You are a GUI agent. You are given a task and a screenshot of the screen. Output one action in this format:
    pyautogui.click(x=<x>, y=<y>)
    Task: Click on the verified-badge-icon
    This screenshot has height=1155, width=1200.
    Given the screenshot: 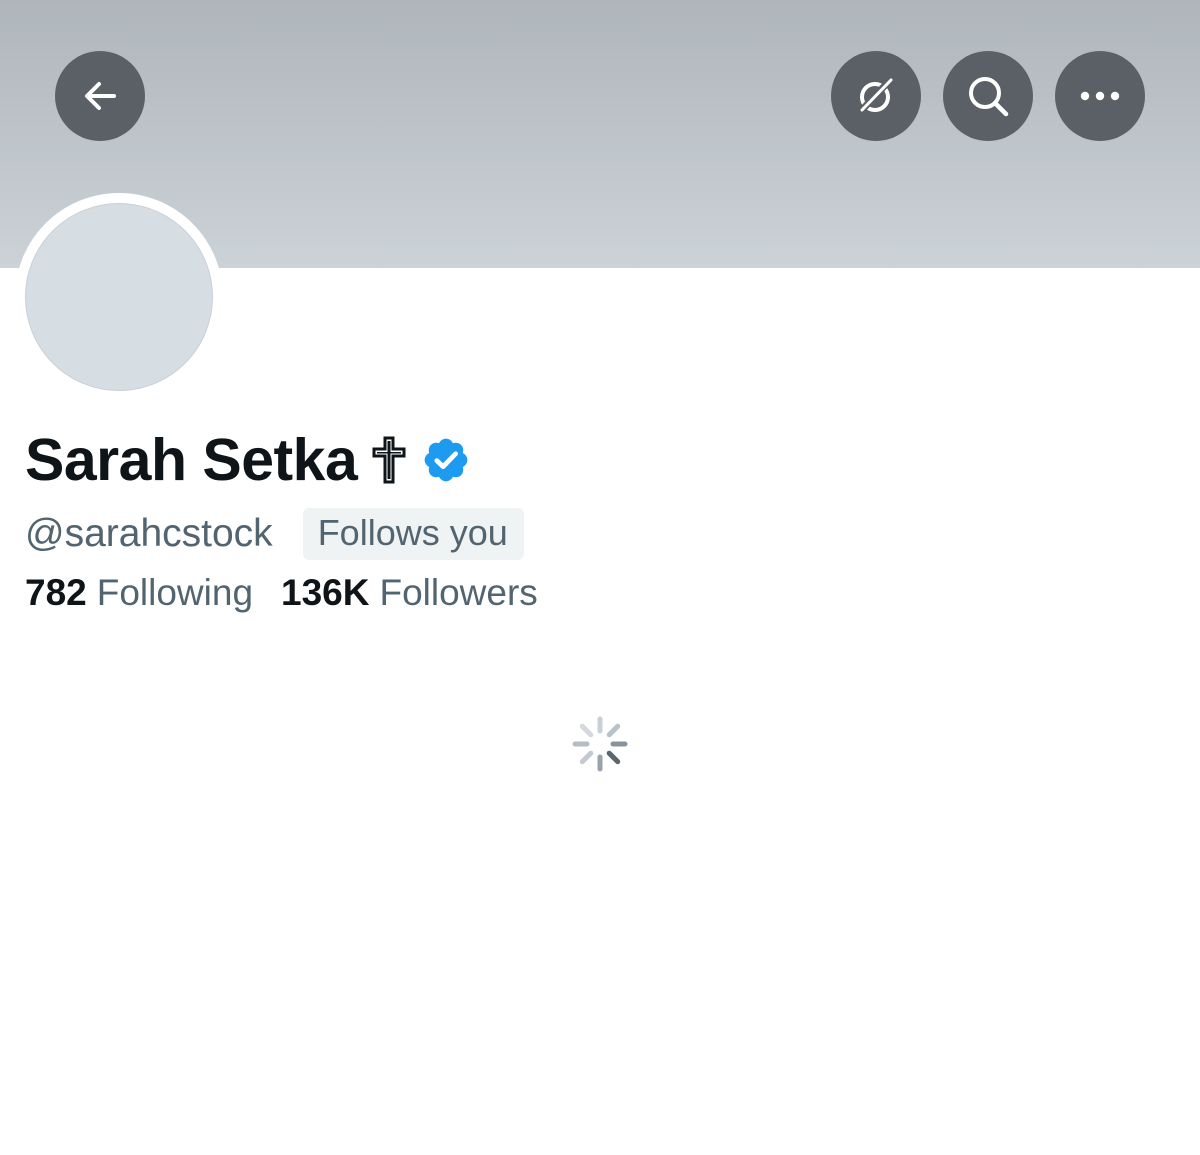 What is the action you would take?
    pyautogui.click(x=446, y=460)
    